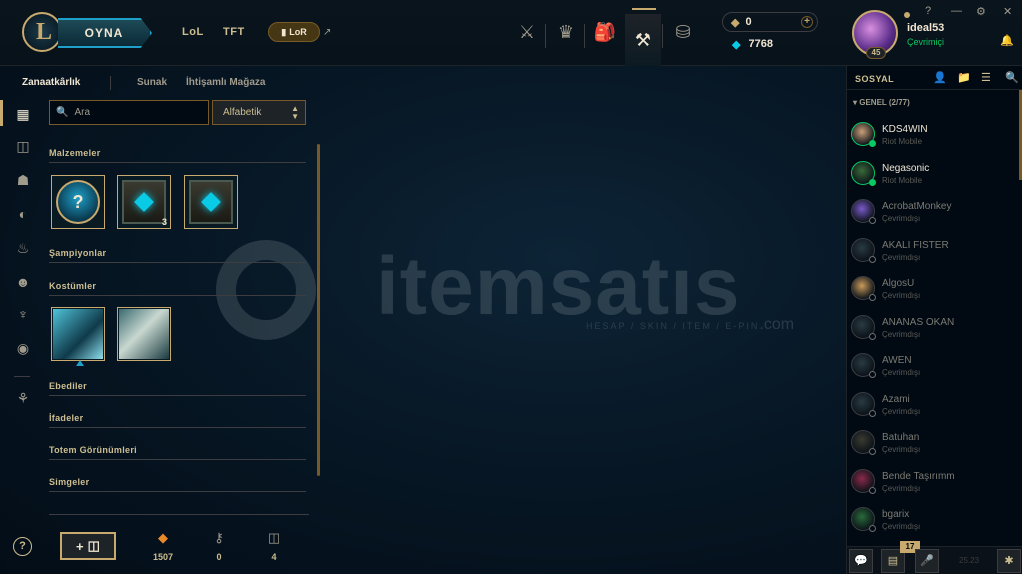  What do you see at coordinates (896, 399) in the screenshot?
I see `friend-name: Azami` at bounding box center [896, 399].